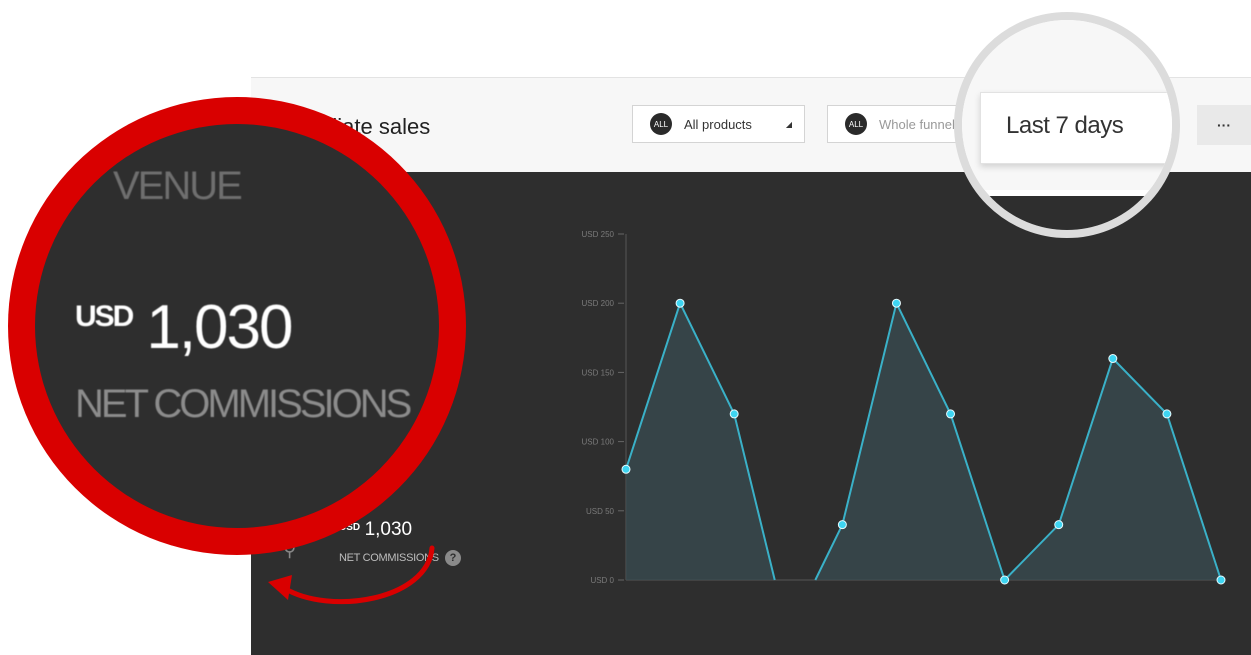  I want to click on annotation-arrow, so click(351, 575).